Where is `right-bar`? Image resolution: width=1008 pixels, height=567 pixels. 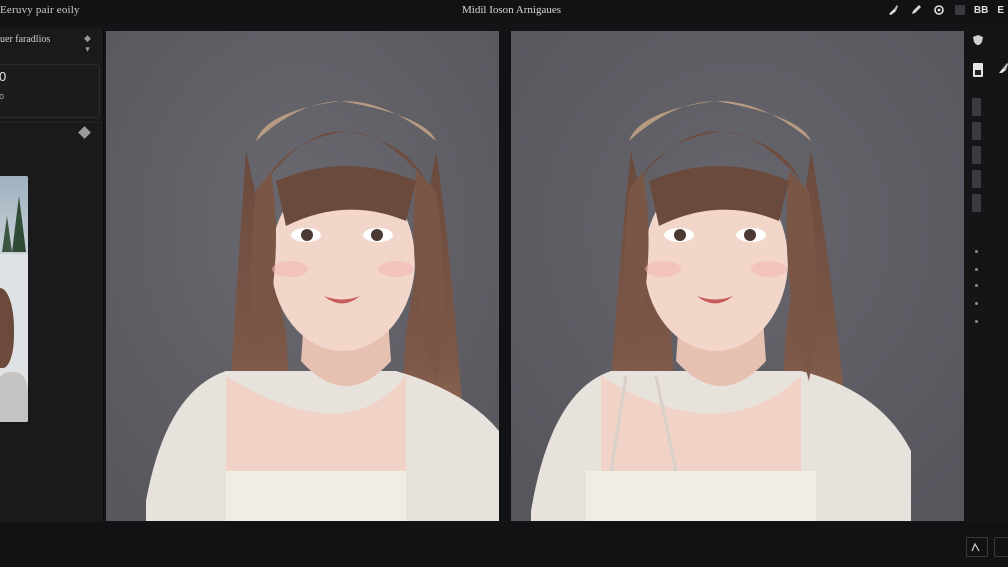
right-bar is located at coordinates (986, 275).